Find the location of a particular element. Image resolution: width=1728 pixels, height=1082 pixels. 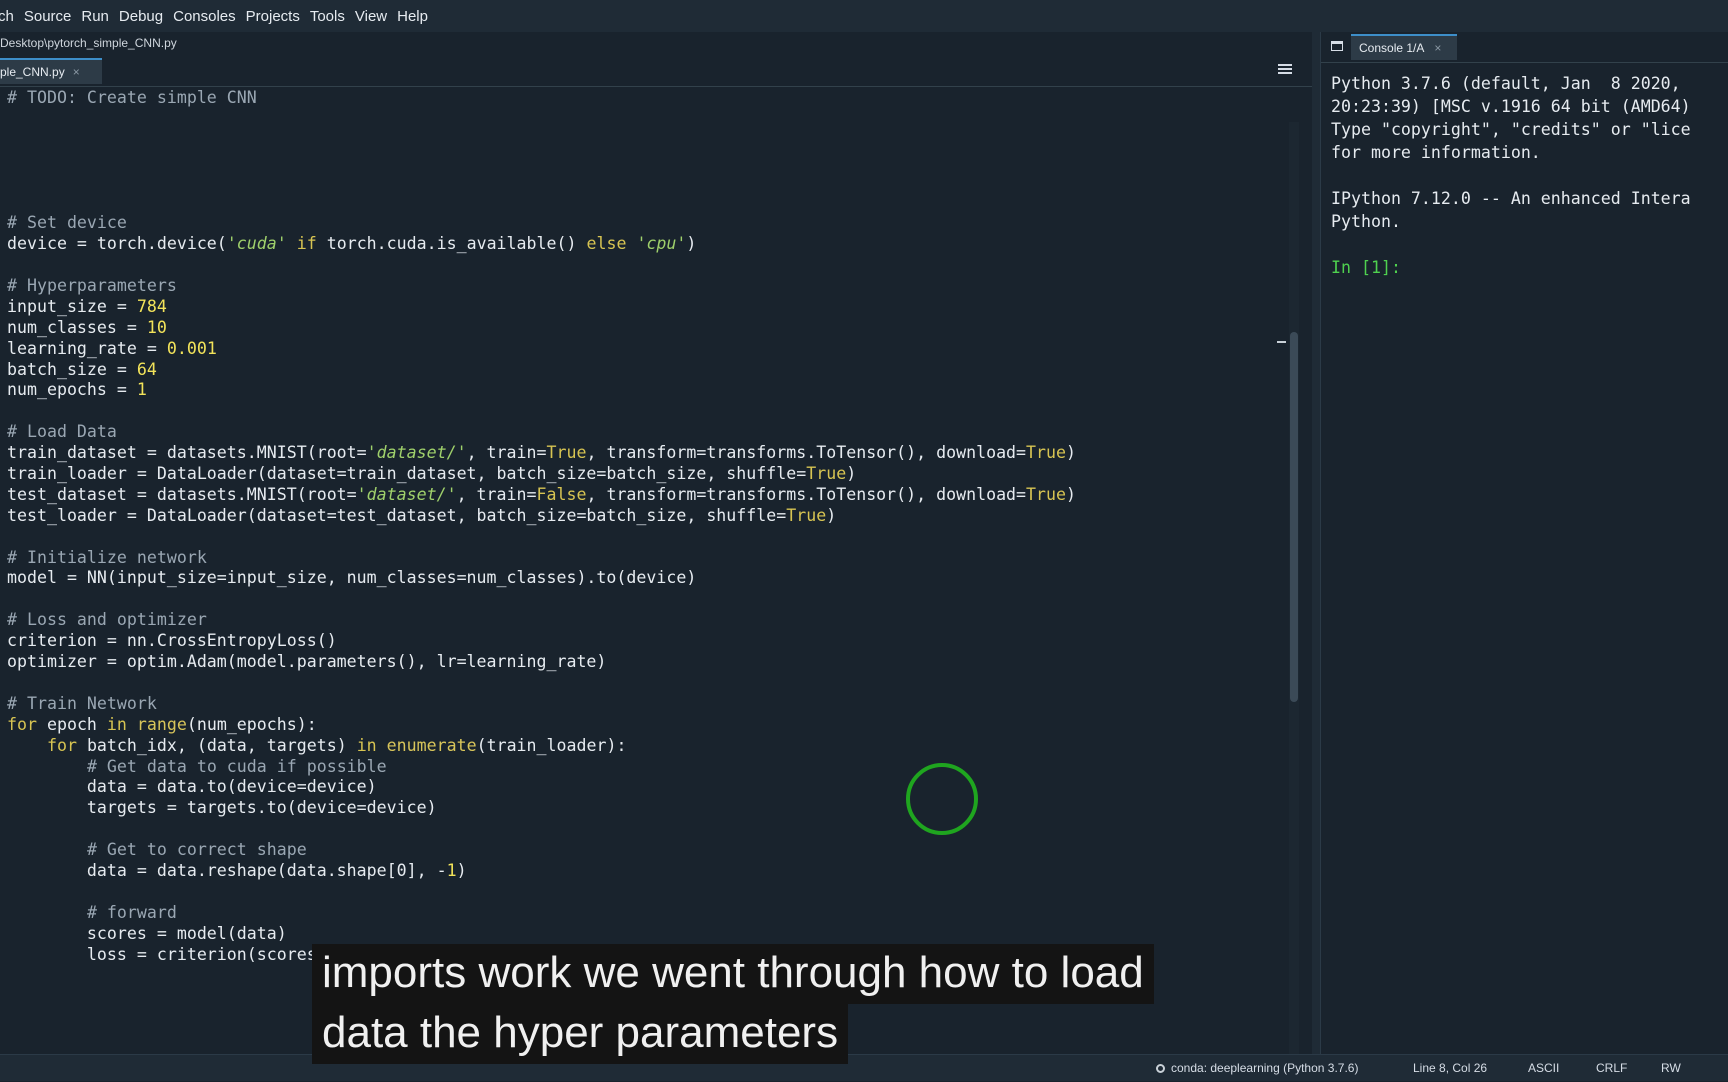

console-line: Python. is located at coordinates (1366, 221).